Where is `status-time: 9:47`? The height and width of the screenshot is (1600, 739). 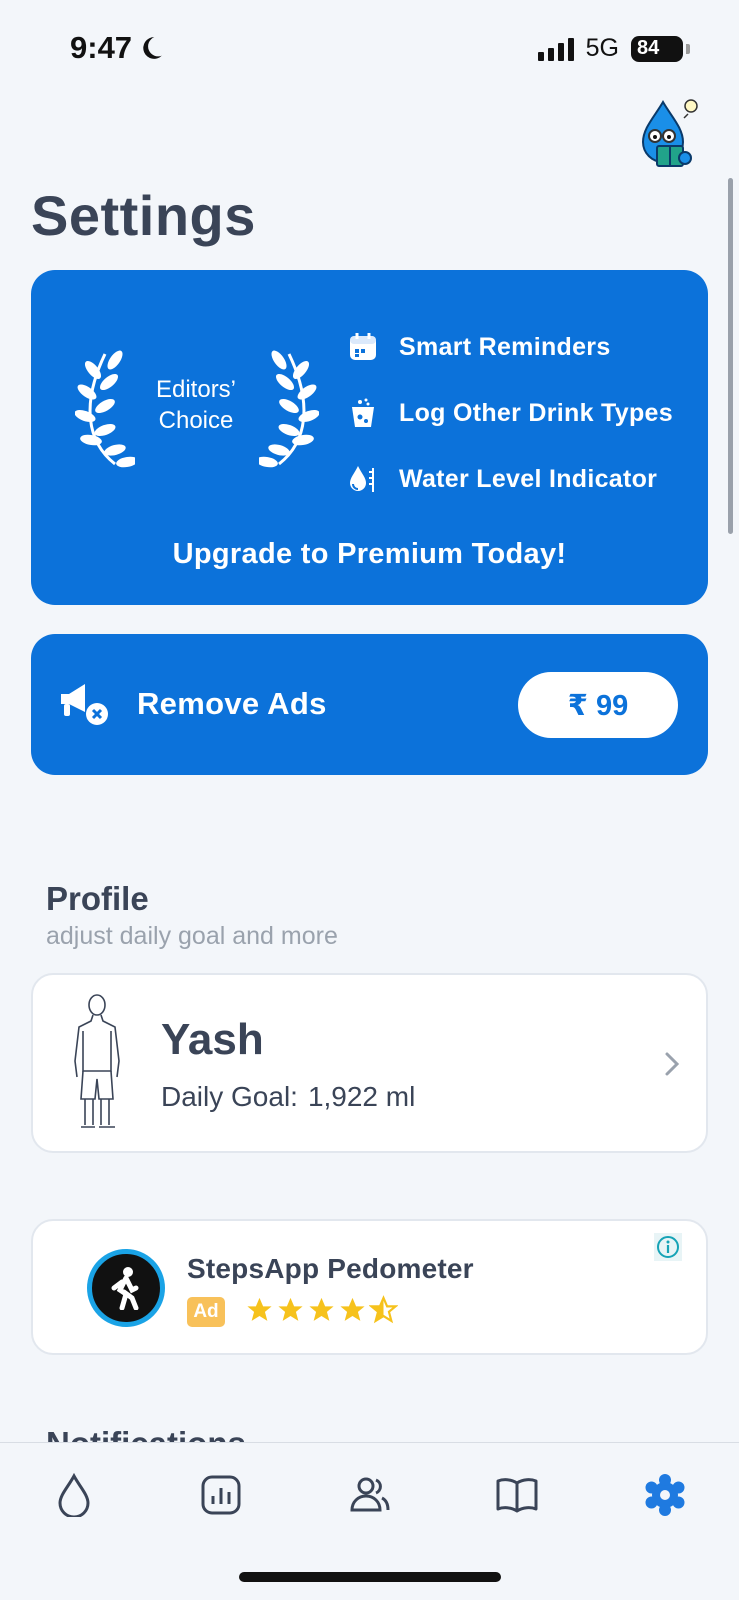 status-time: 9:47 is located at coordinates (117, 48).